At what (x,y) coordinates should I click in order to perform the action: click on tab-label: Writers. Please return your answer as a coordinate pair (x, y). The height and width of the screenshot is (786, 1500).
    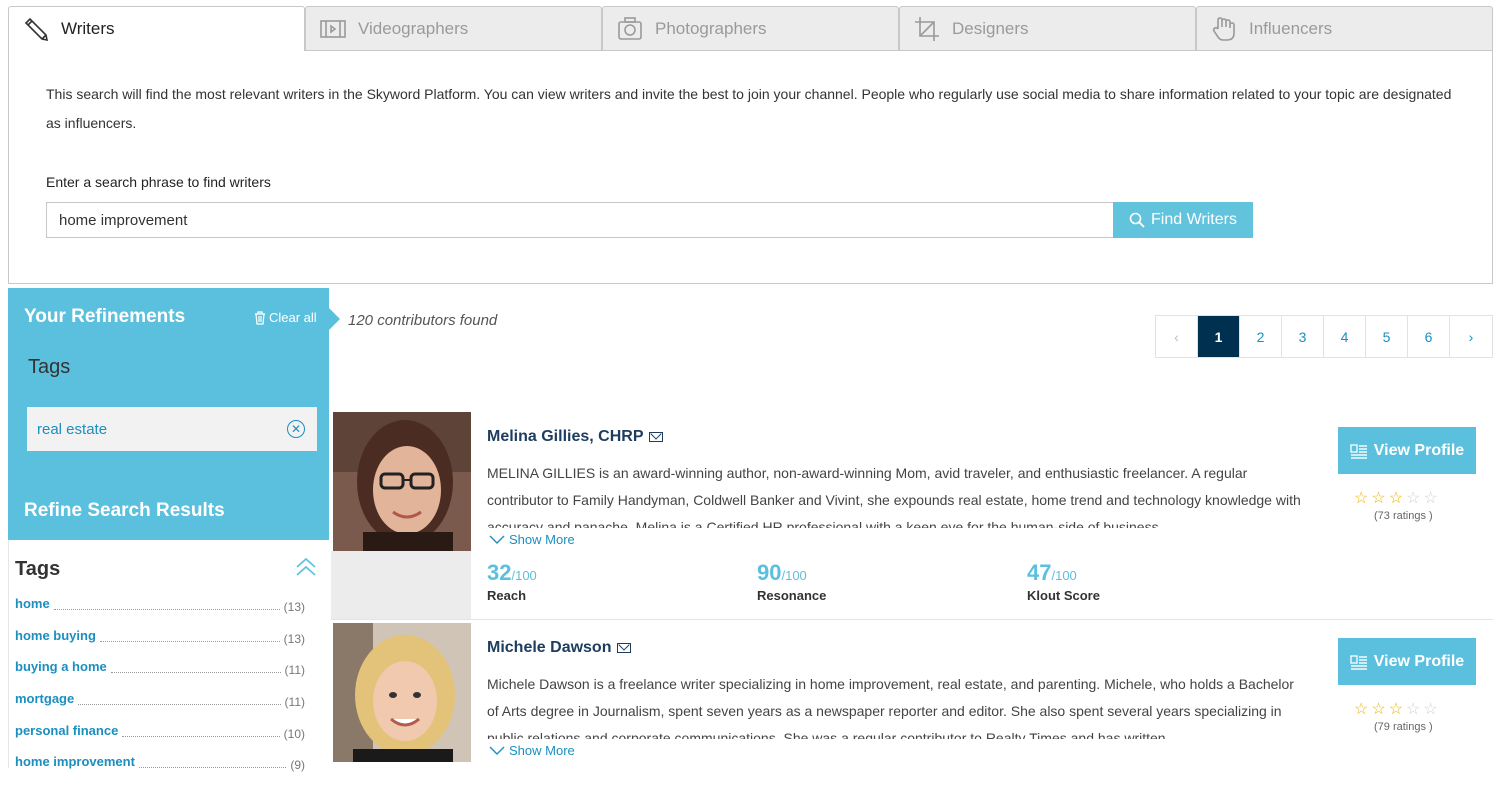
    Looking at the image, I should click on (88, 28).